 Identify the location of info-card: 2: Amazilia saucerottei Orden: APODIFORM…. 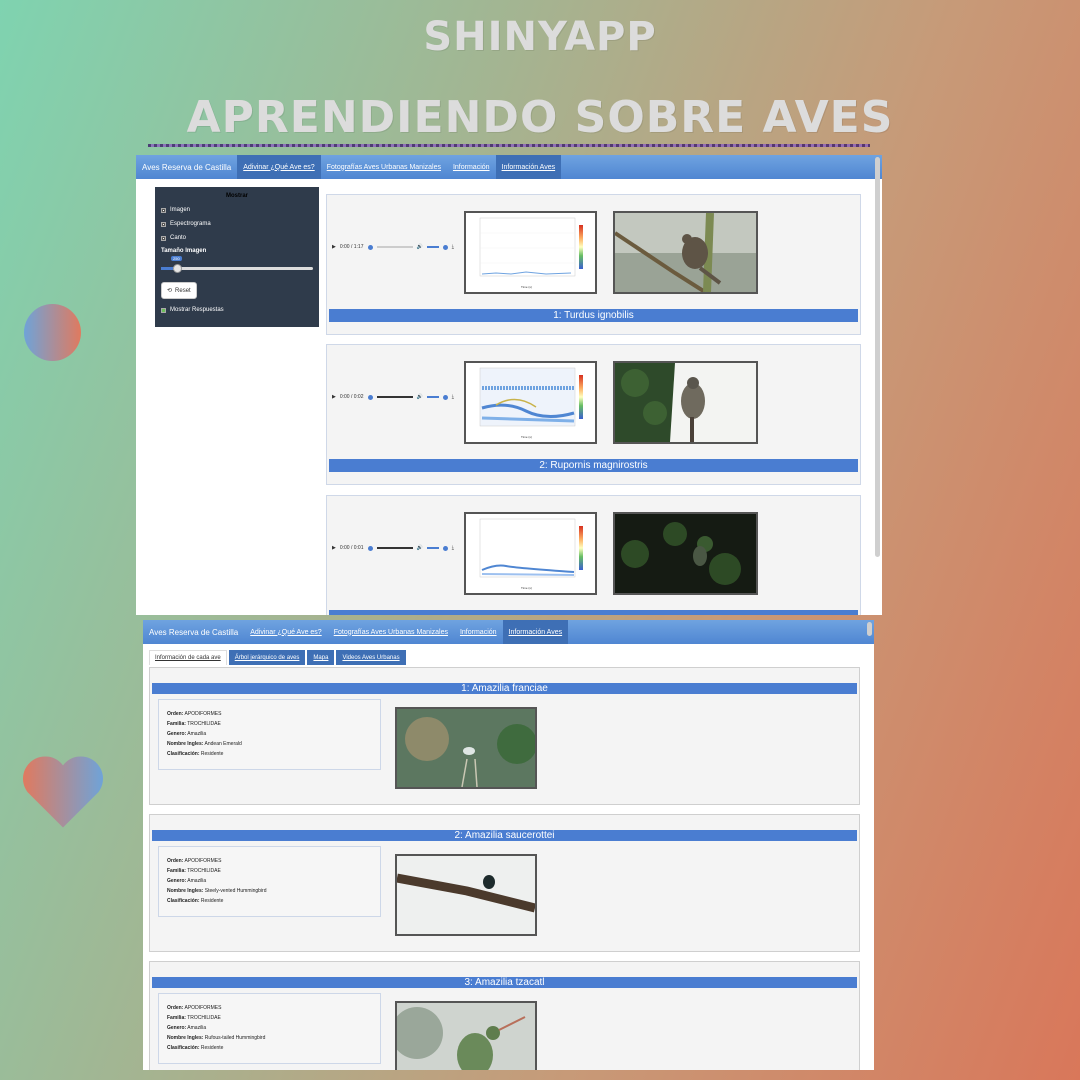
(504, 883).